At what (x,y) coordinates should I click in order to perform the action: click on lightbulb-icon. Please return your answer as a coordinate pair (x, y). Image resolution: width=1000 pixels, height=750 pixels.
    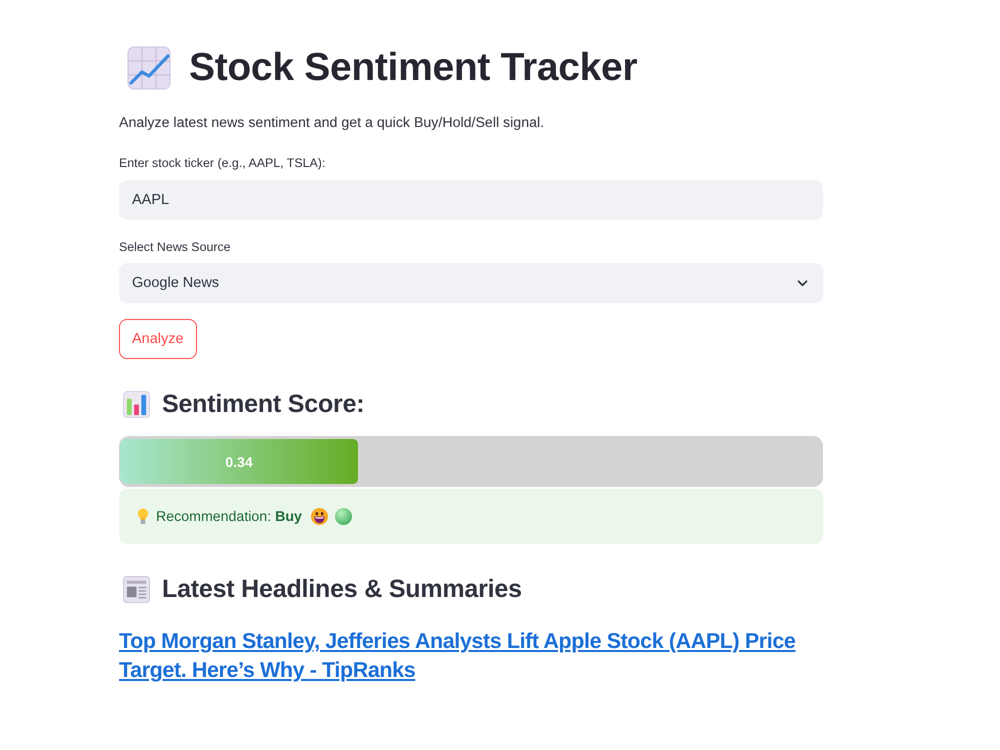
    Looking at the image, I should click on (143, 516).